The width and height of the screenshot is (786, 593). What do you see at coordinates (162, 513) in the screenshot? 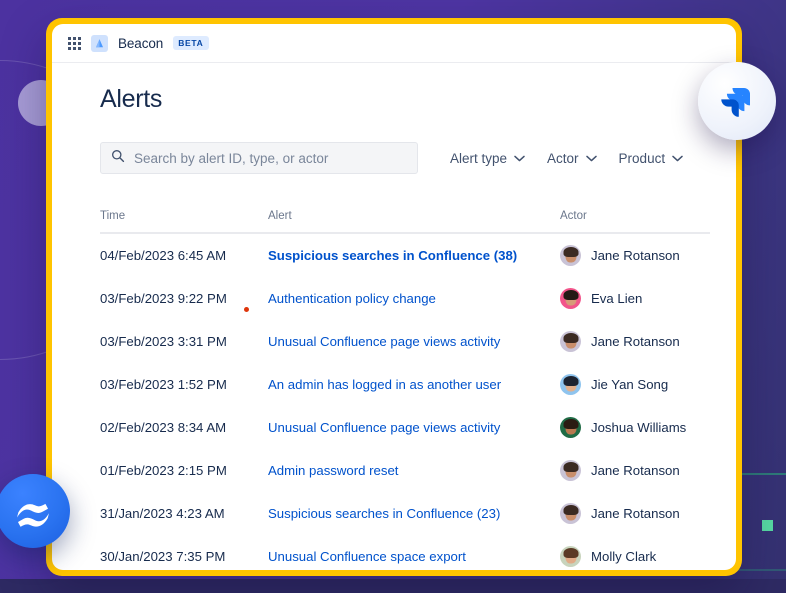
I see `cell-time: 31/Jan/2023 4:23 AM` at bounding box center [162, 513].